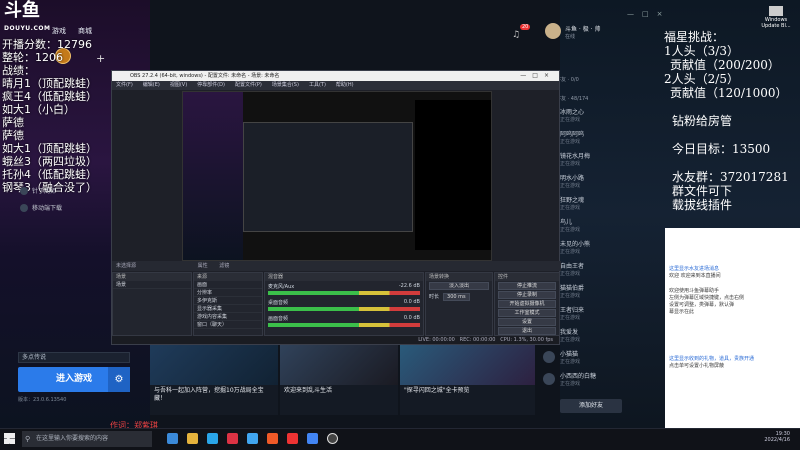  I want to click on news-card: 欢迎来到乱斗生活, so click(339, 380).